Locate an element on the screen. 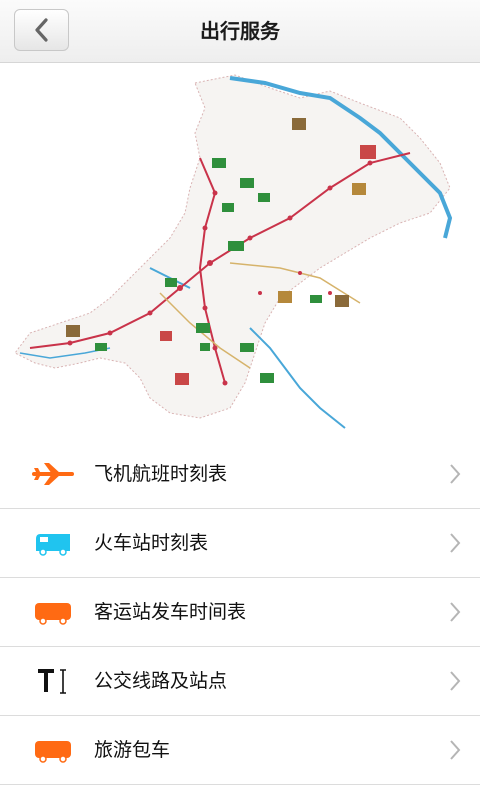  list-item-trains: 火车站时刻表 is located at coordinates (240, 543).